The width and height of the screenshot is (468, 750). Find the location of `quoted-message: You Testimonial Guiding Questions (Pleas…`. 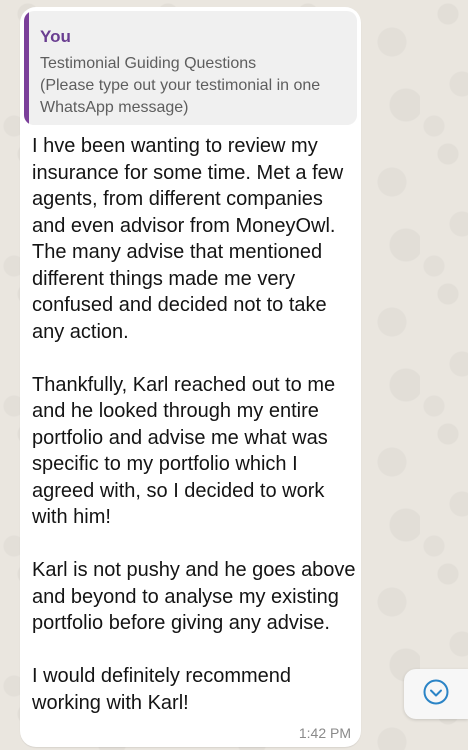

quoted-message: You Testimonial Guiding Questions (Pleas… is located at coordinates (190, 68).